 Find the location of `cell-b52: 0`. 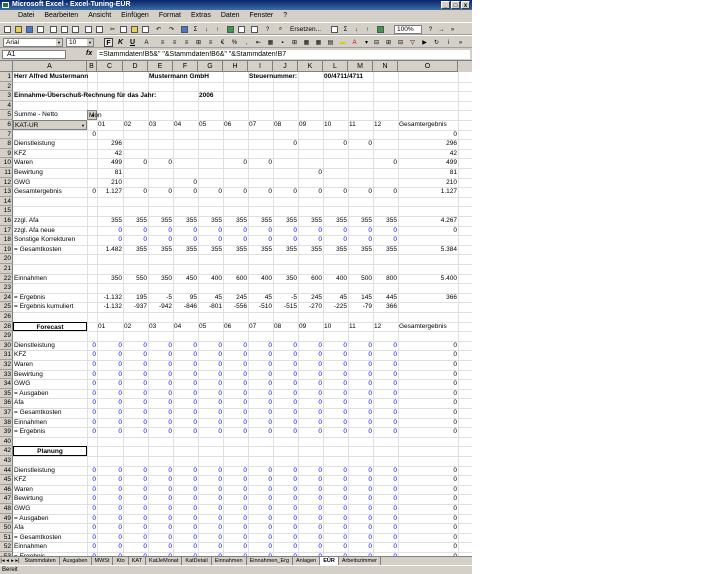

cell-b52: 0 is located at coordinates (92, 547).